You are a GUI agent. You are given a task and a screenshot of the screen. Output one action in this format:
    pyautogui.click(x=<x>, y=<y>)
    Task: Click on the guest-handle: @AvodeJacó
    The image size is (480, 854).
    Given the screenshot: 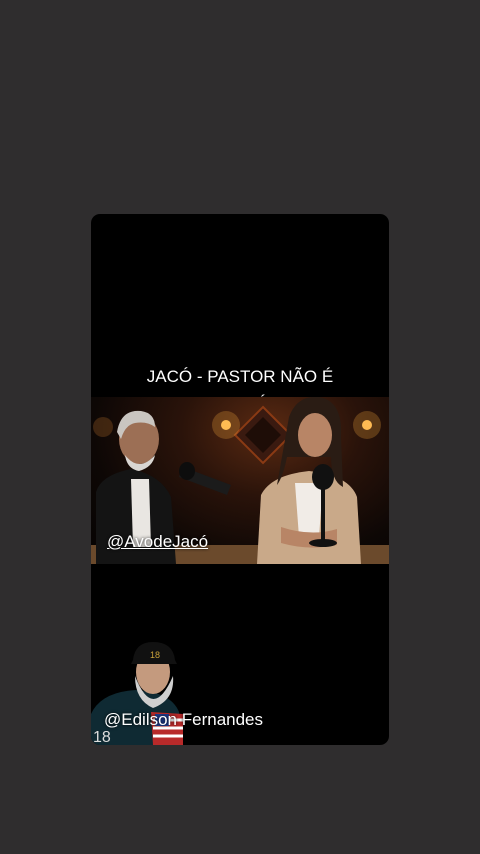 What is the action you would take?
    pyautogui.click(x=157, y=542)
    